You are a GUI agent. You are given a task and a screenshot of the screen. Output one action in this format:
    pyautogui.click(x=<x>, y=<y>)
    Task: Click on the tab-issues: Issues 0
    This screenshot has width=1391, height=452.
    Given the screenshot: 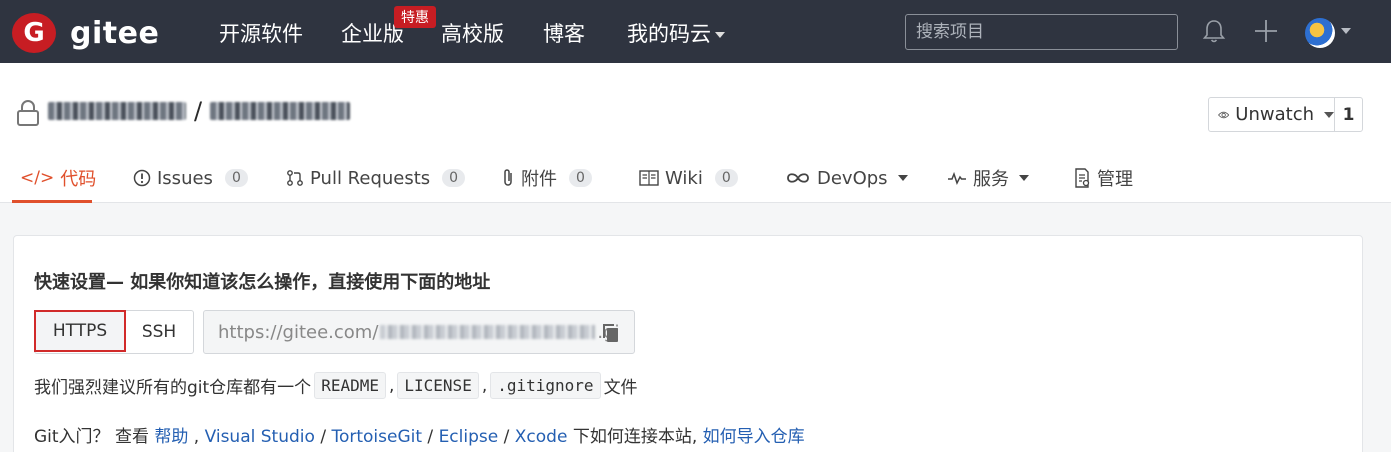 What is the action you would take?
    pyautogui.click(x=190, y=178)
    